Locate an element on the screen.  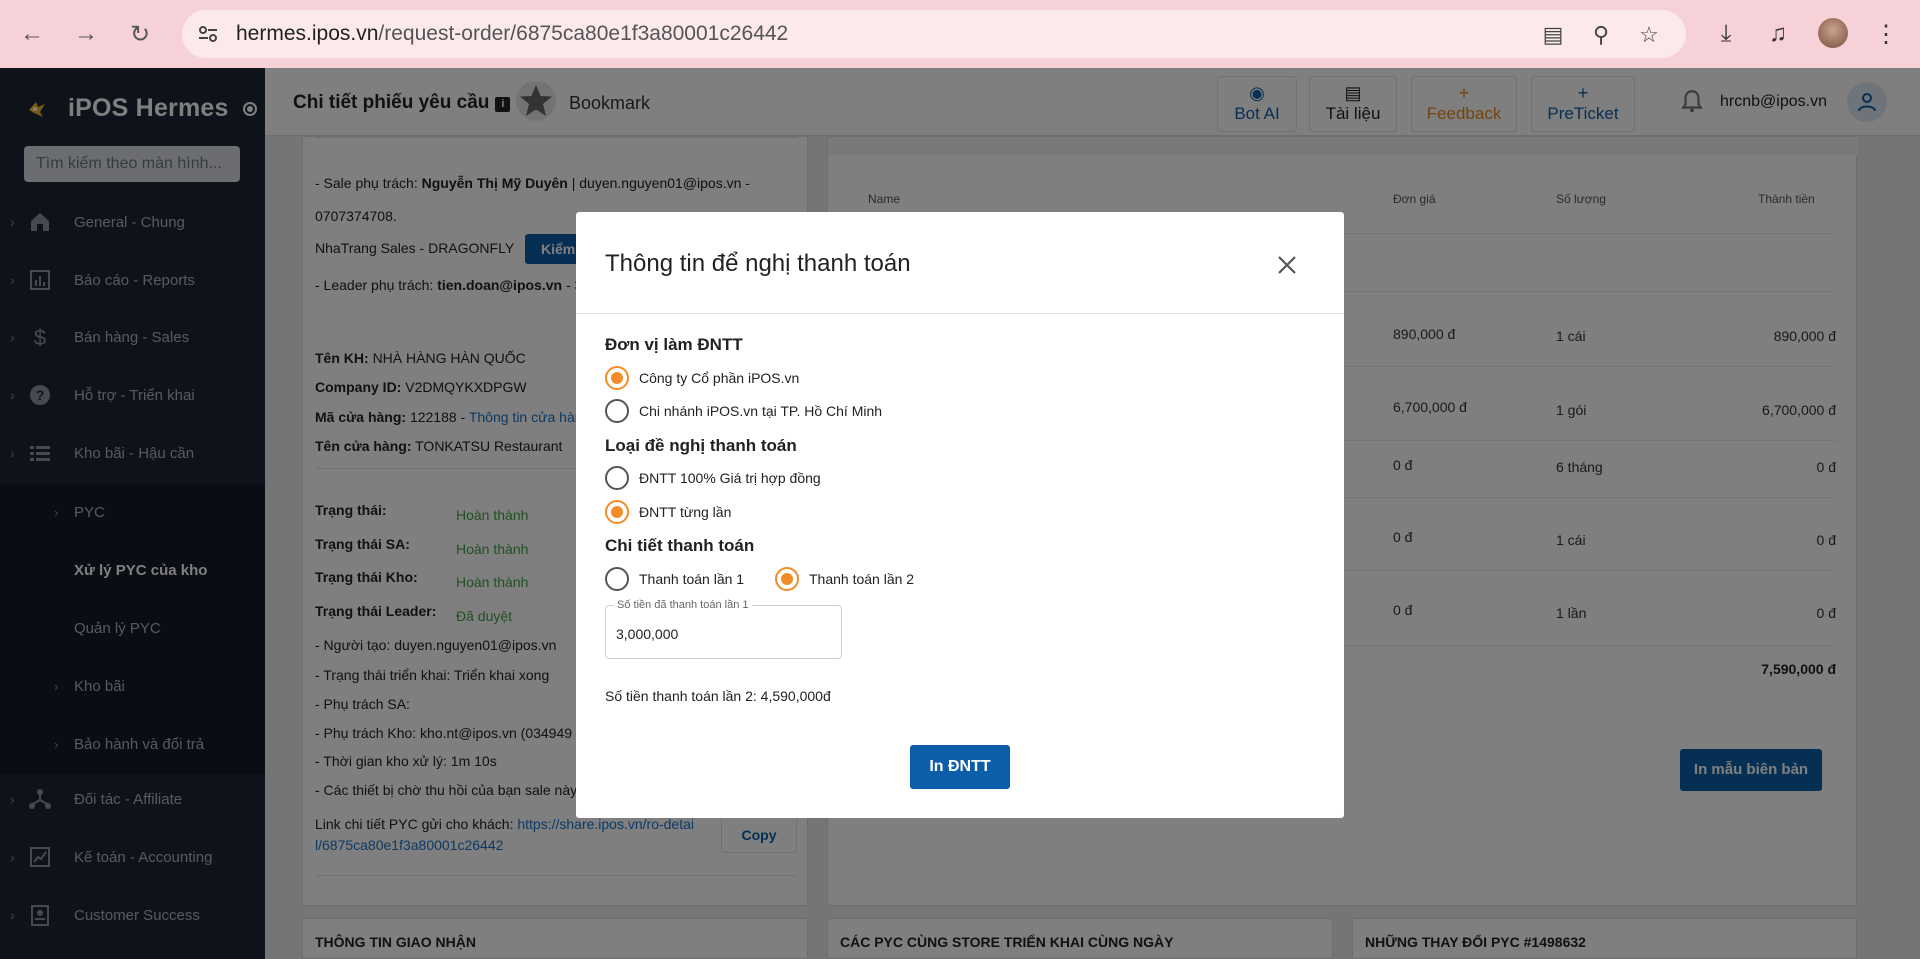
detail-section-title: Chi tiết thanh toán is located at coordinates (680, 545).